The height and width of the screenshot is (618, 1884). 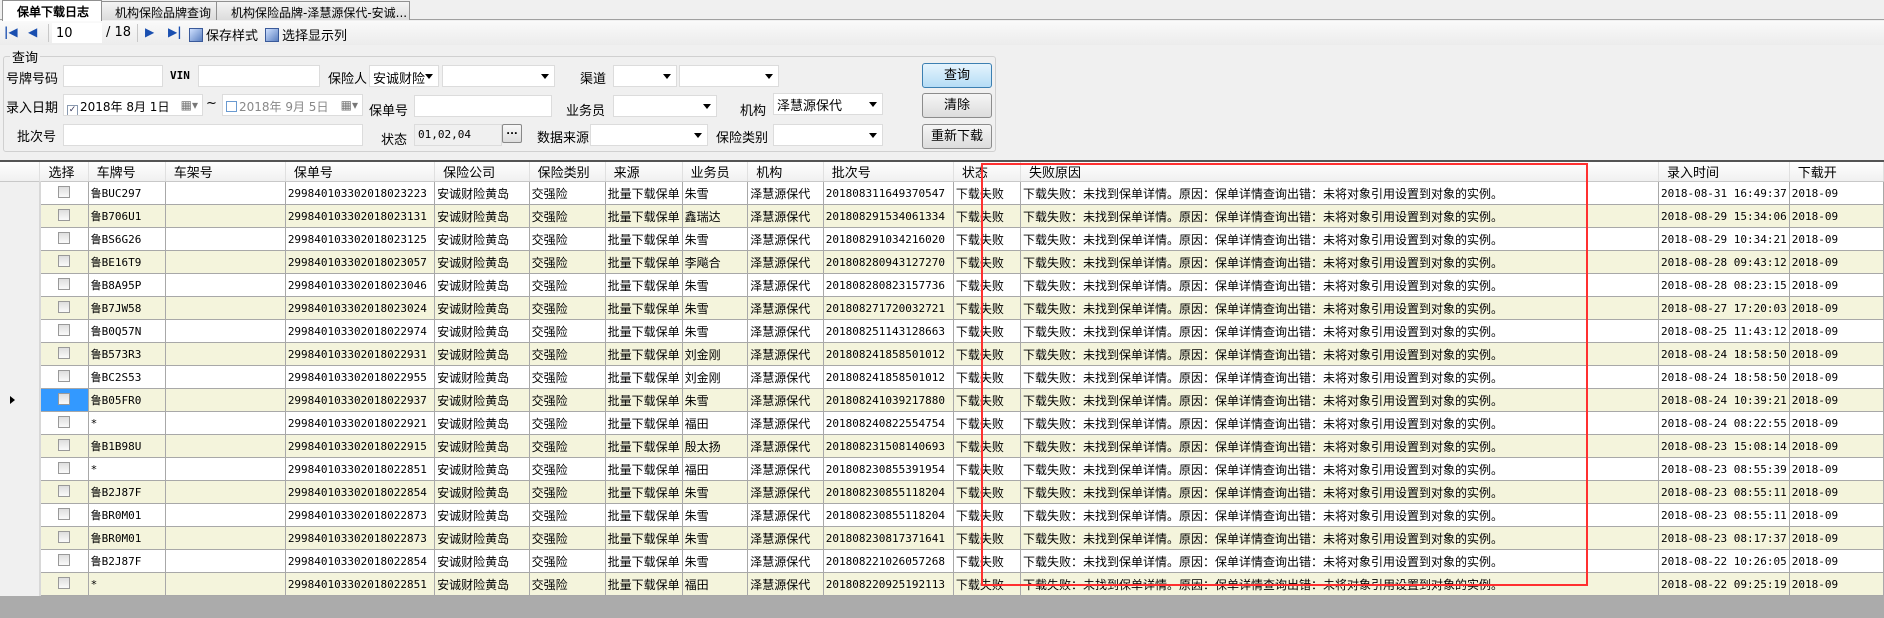 What do you see at coordinates (126, 515) in the screenshot?
I see `cell-plate: 鲁BR0M01` at bounding box center [126, 515].